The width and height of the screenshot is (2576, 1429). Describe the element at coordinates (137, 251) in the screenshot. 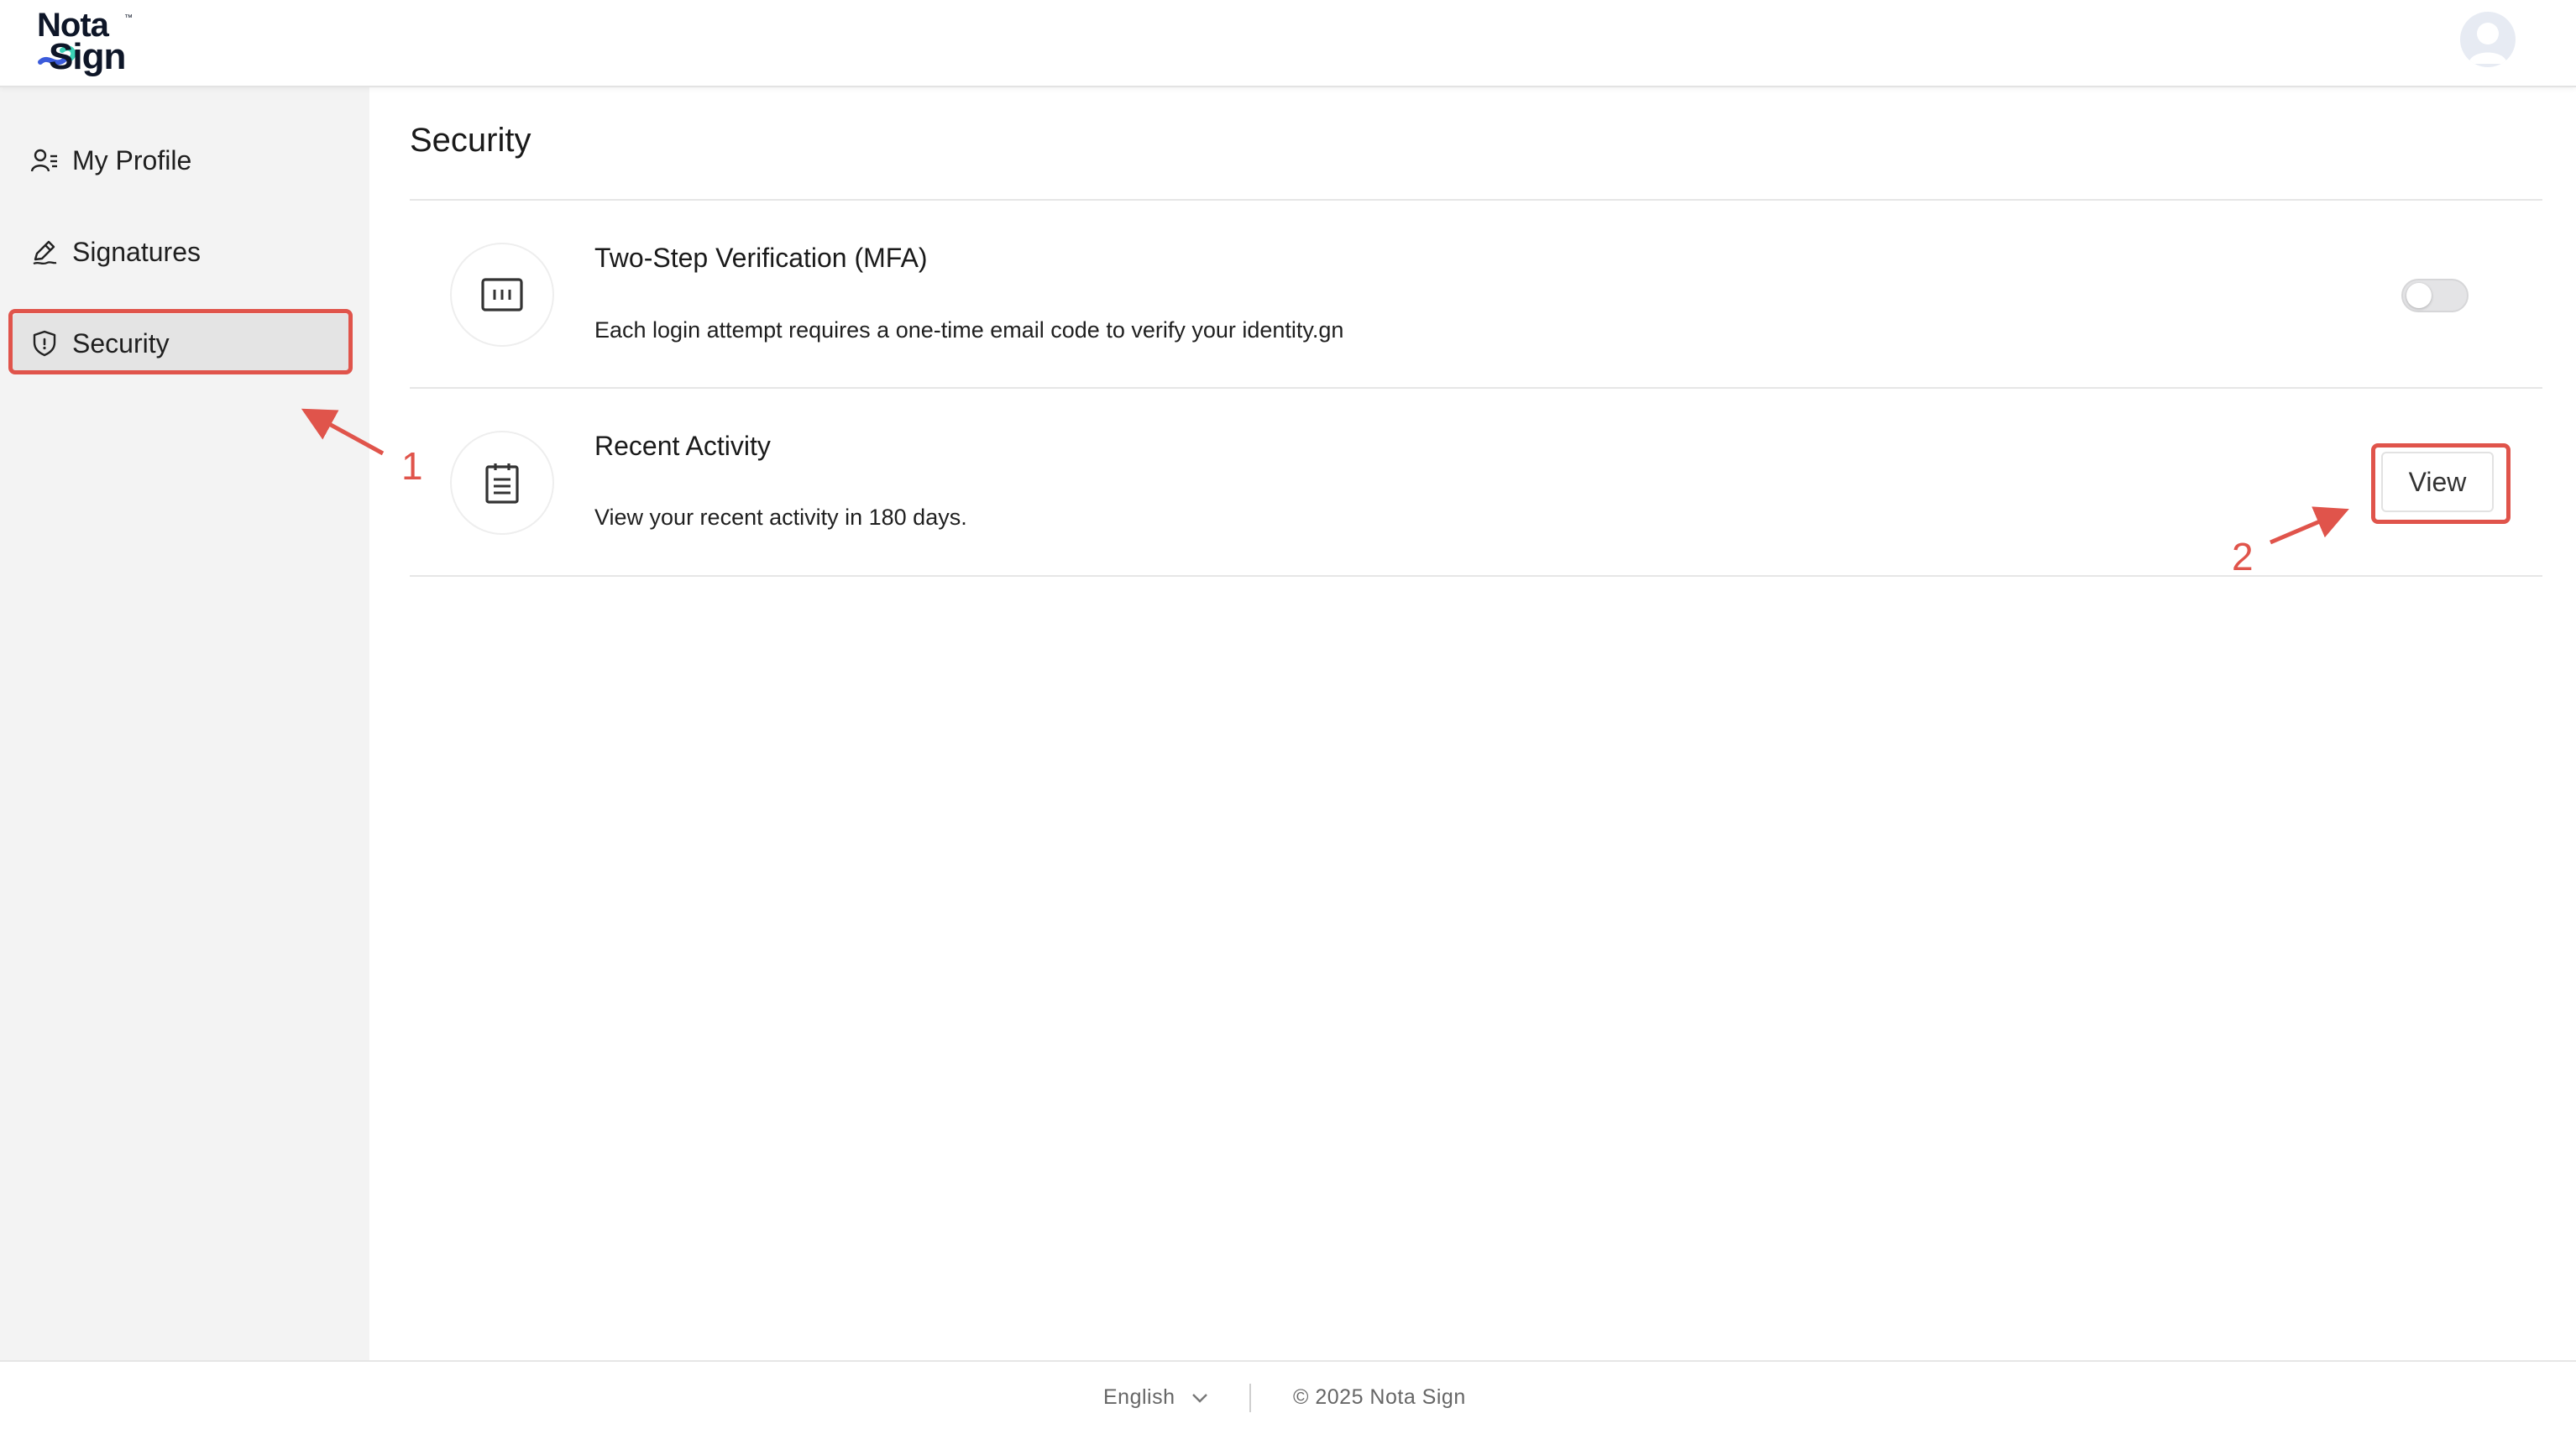

I see `sidebar-item-label: Signatures` at that location.